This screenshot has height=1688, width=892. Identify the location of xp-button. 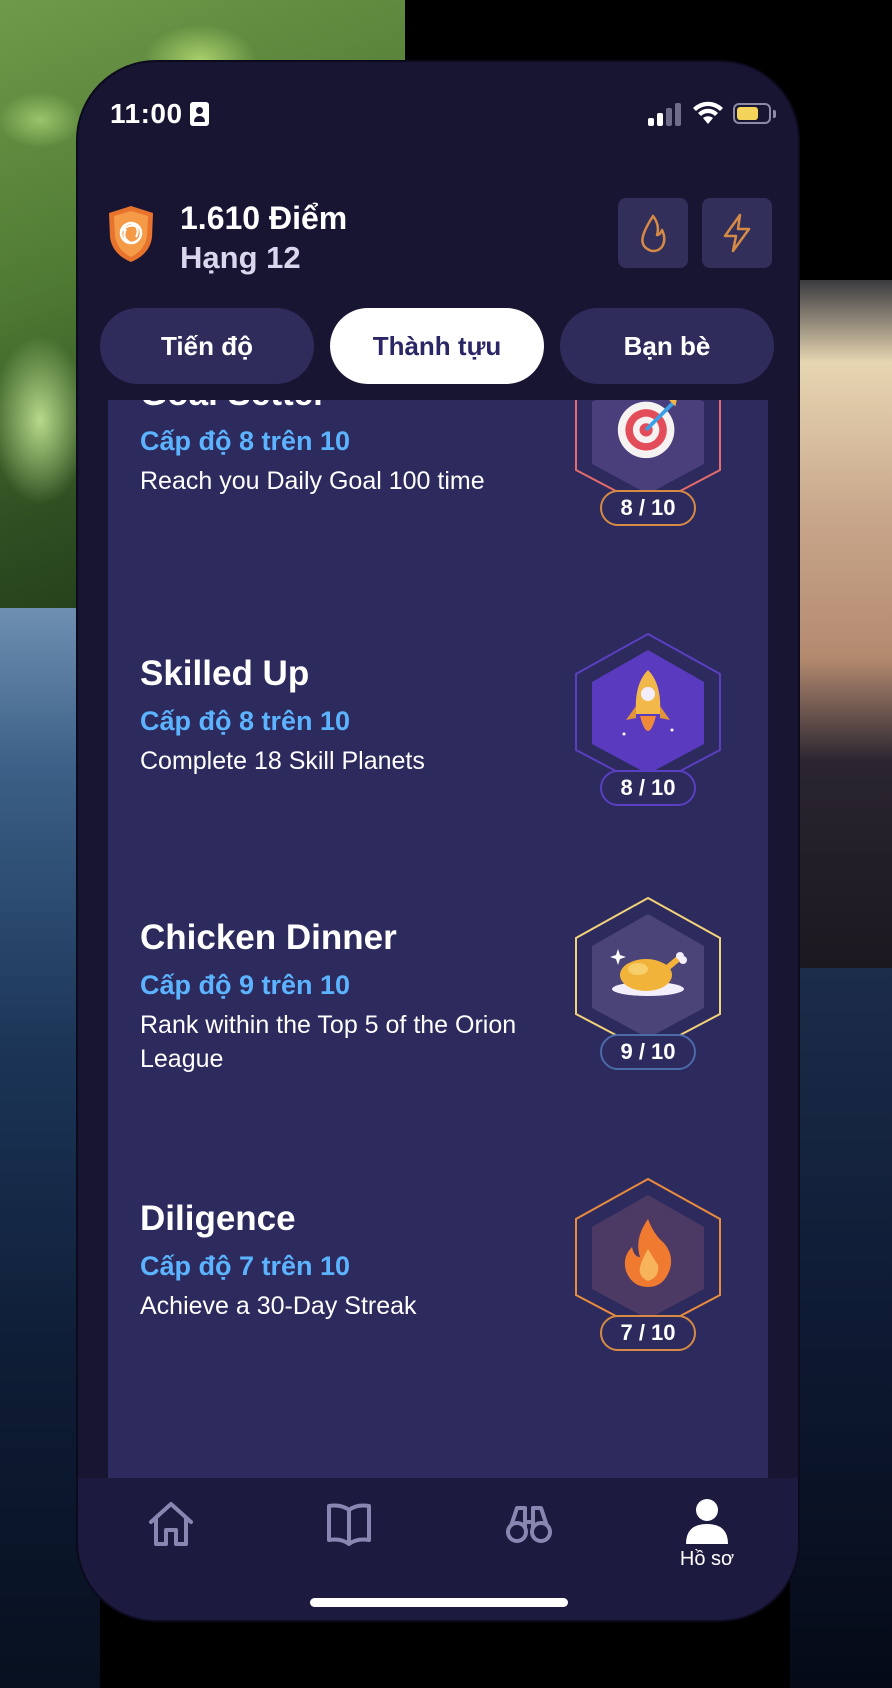
(737, 233).